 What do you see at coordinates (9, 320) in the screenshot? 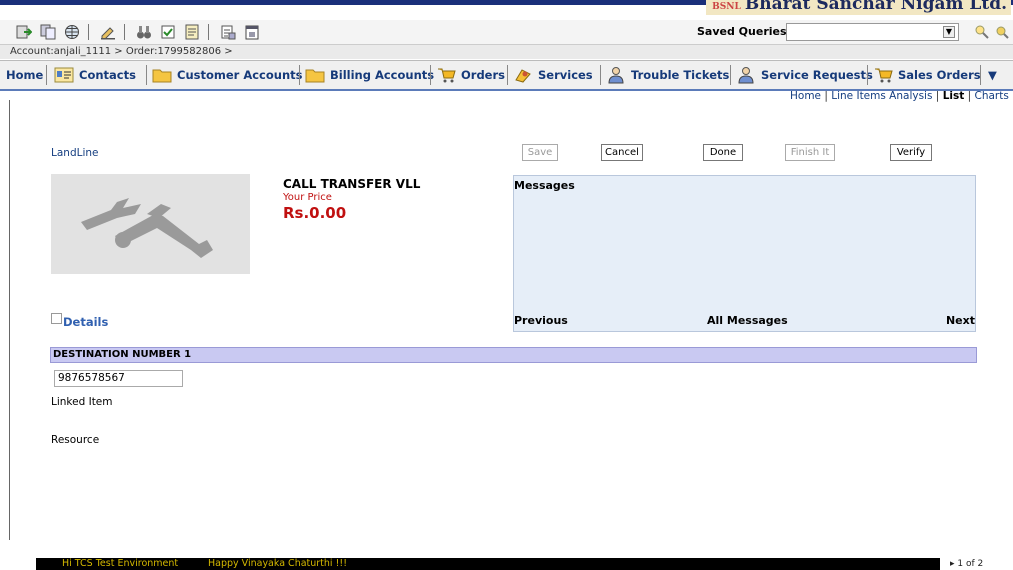
I see `left-border-line` at bounding box center [9, 320].